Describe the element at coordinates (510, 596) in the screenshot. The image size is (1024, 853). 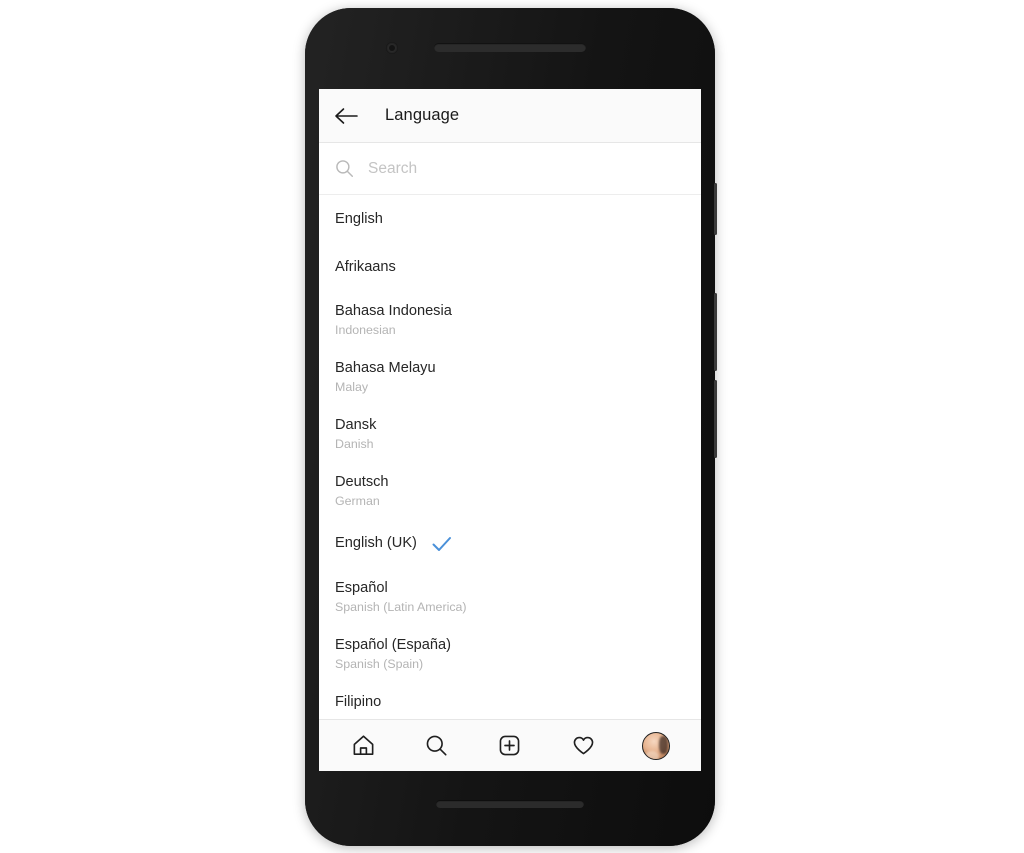
I see `list-item: Español Spanish (Latin America)` at that location.